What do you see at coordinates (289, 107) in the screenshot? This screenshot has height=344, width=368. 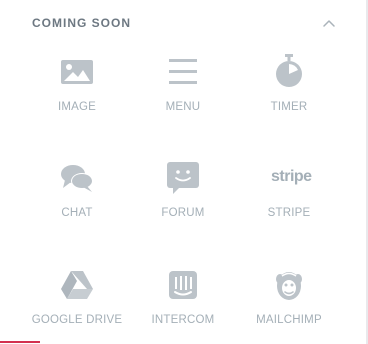 I see `widget-label: TIMER` at bounding box center [289, 107].